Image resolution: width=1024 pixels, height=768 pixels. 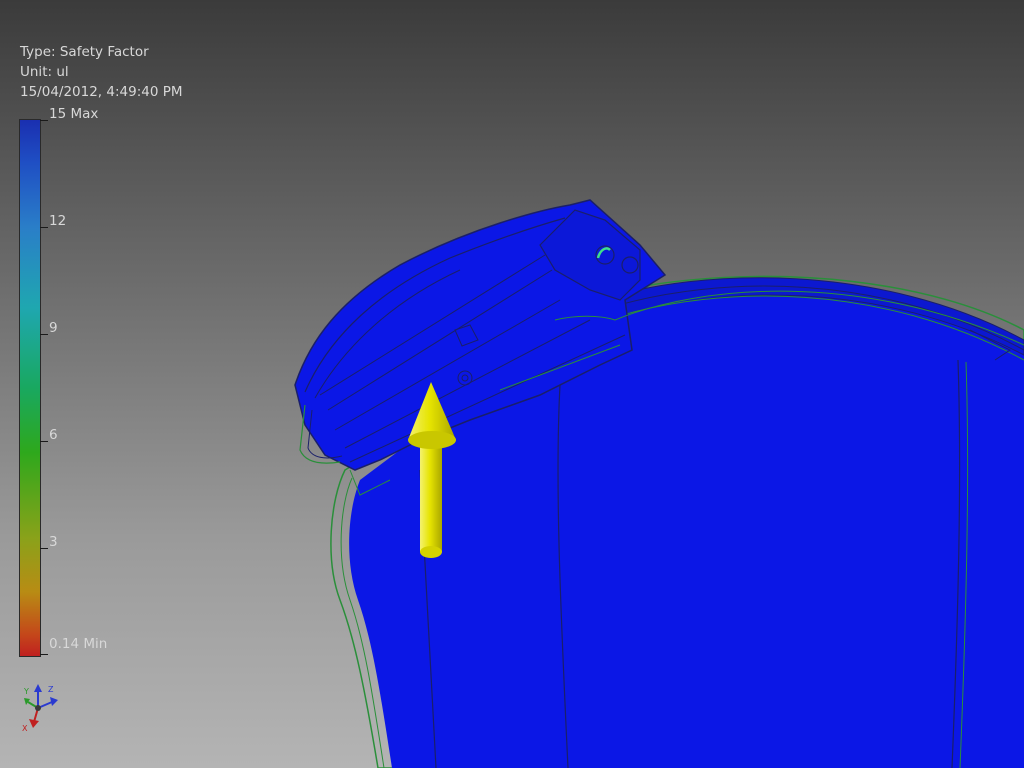 What do you see at coordinates (51, 689) in the screenshot?
I see `triad-z-label: Z` at bounding box center [51, 689].